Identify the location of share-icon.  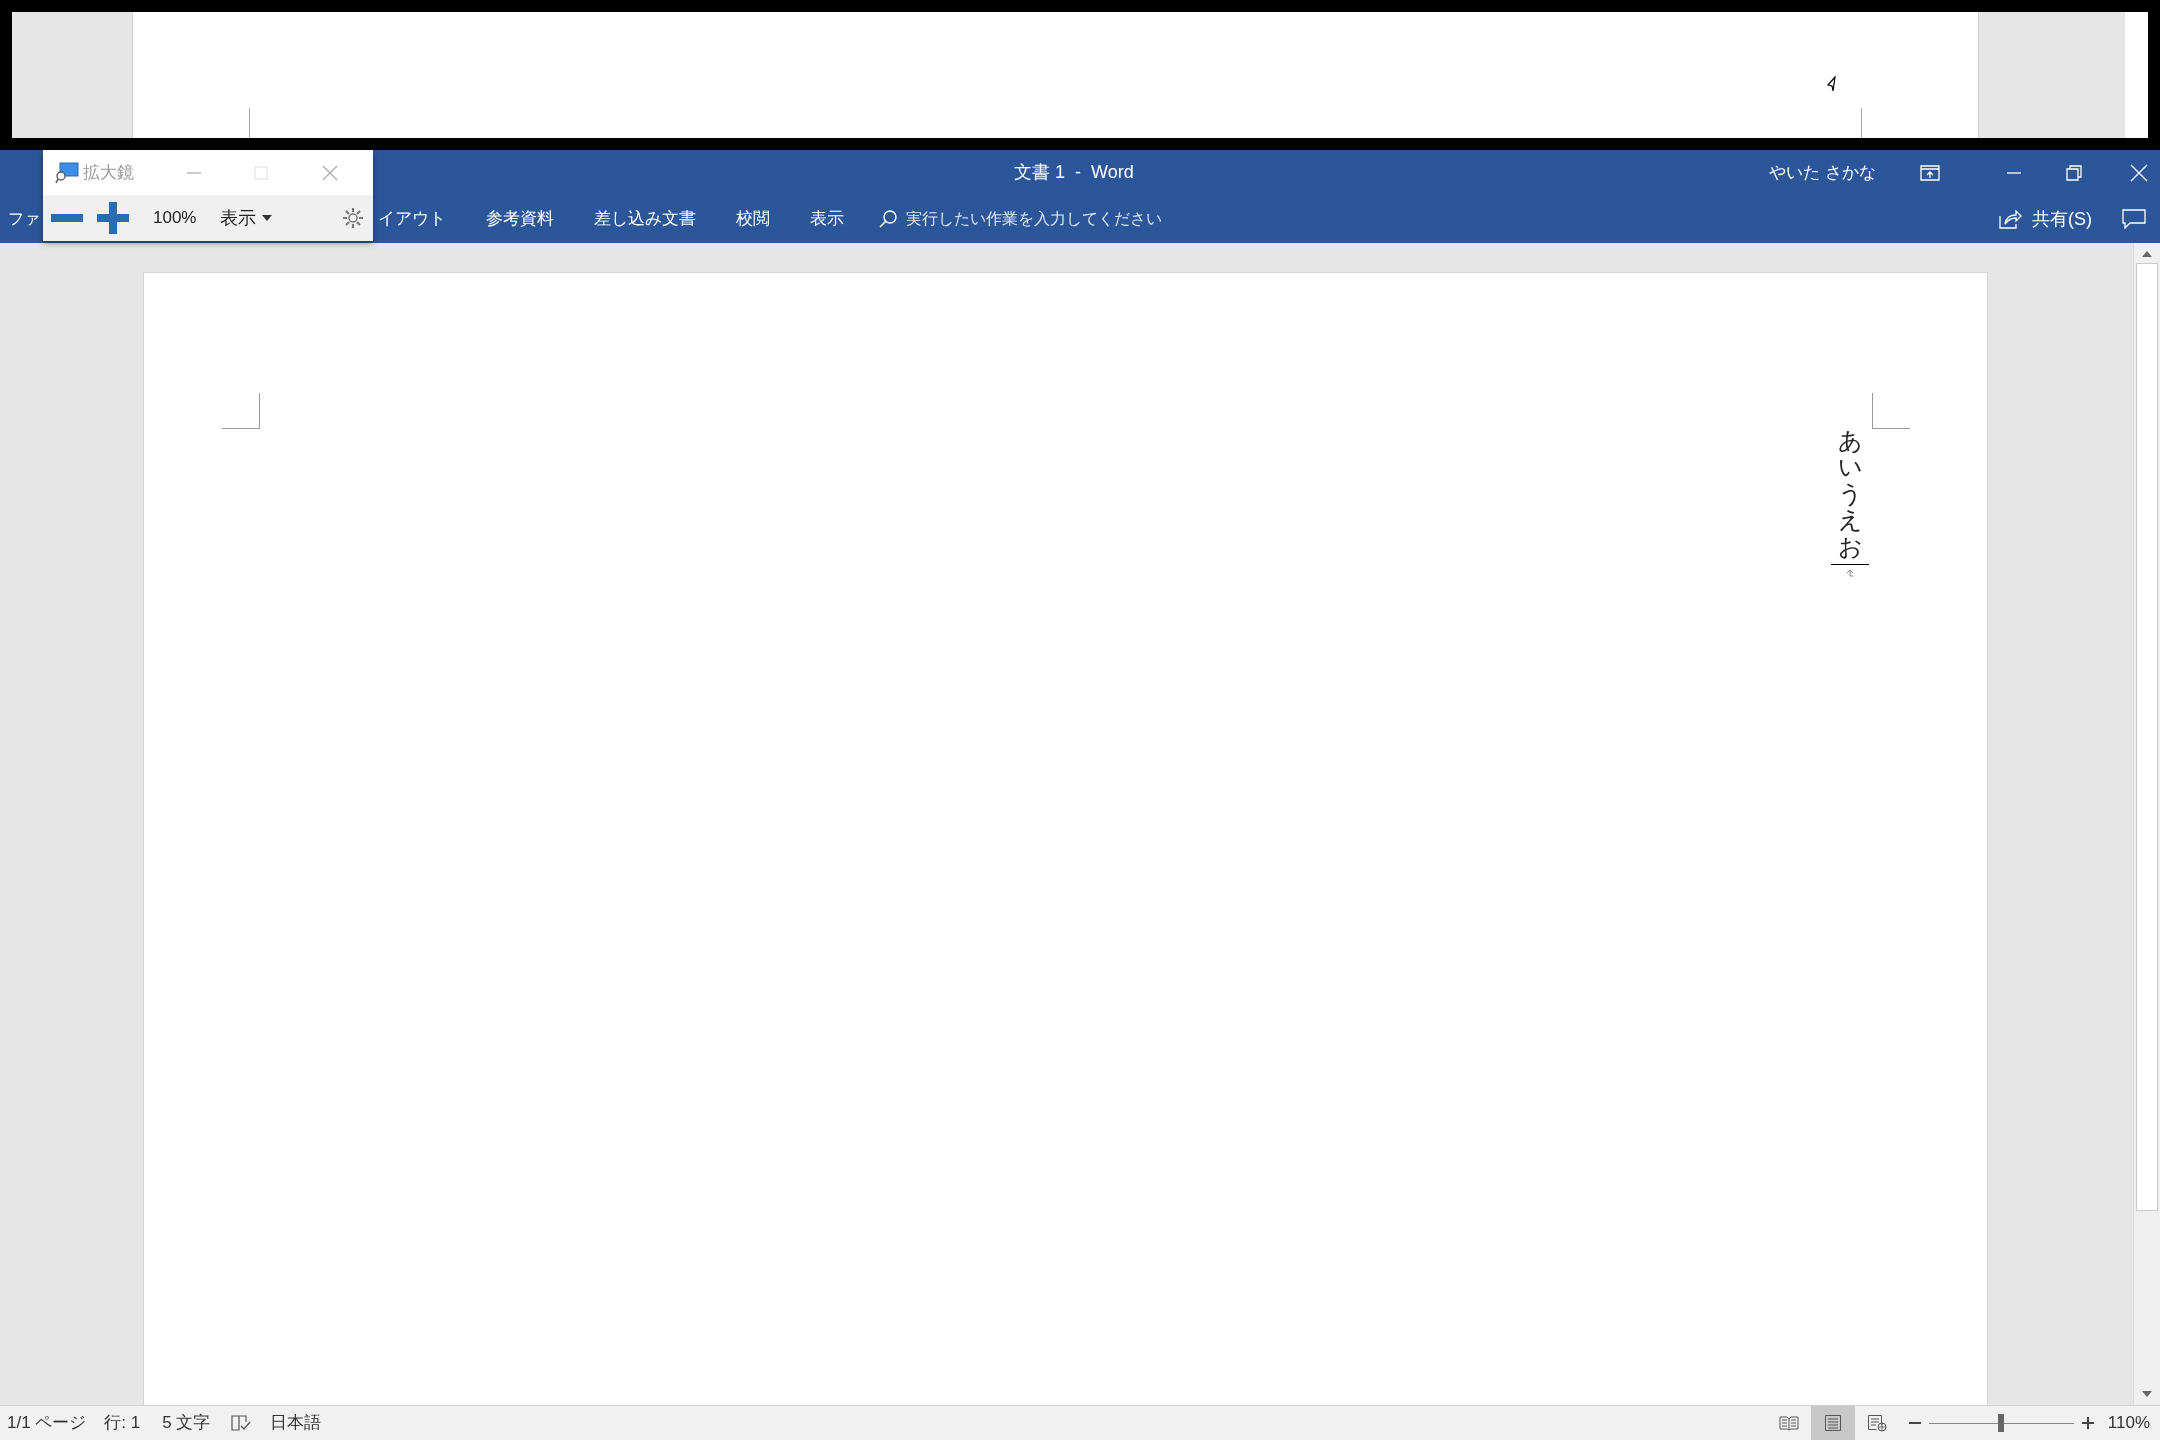
(2010, 219).